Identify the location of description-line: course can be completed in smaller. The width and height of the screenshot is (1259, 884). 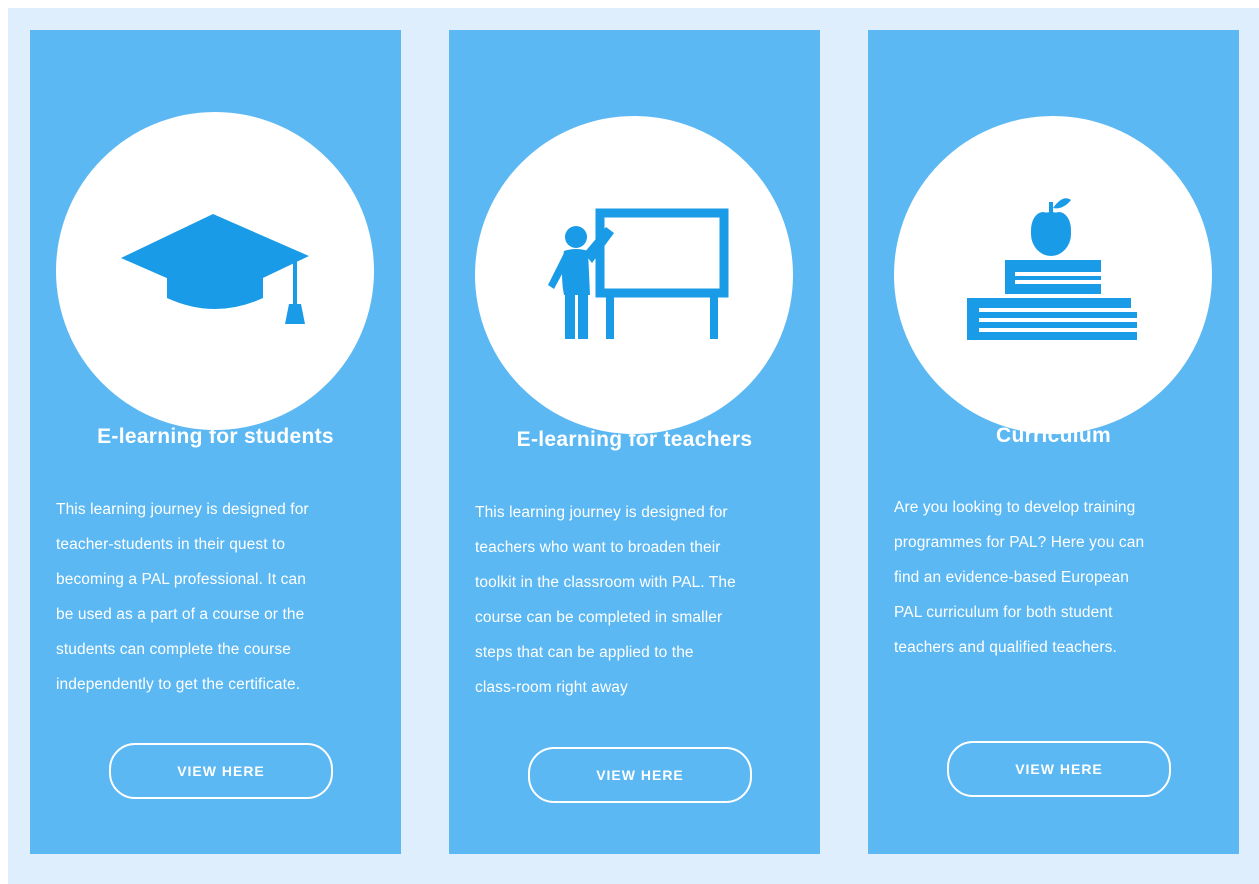
(599, 617).